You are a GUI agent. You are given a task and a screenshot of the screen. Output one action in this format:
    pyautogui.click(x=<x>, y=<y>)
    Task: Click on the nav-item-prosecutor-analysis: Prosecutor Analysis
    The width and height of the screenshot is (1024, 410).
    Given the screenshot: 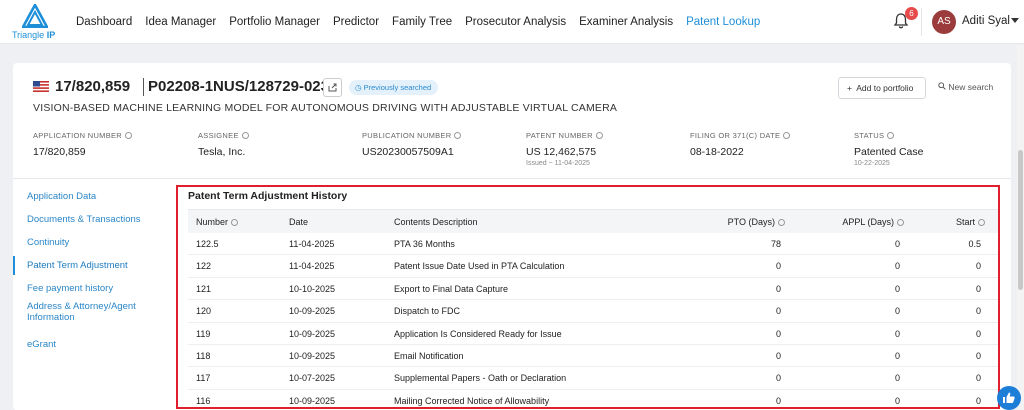 What is the action you would take?
    pyautogui.click(x=515, y=22)
    